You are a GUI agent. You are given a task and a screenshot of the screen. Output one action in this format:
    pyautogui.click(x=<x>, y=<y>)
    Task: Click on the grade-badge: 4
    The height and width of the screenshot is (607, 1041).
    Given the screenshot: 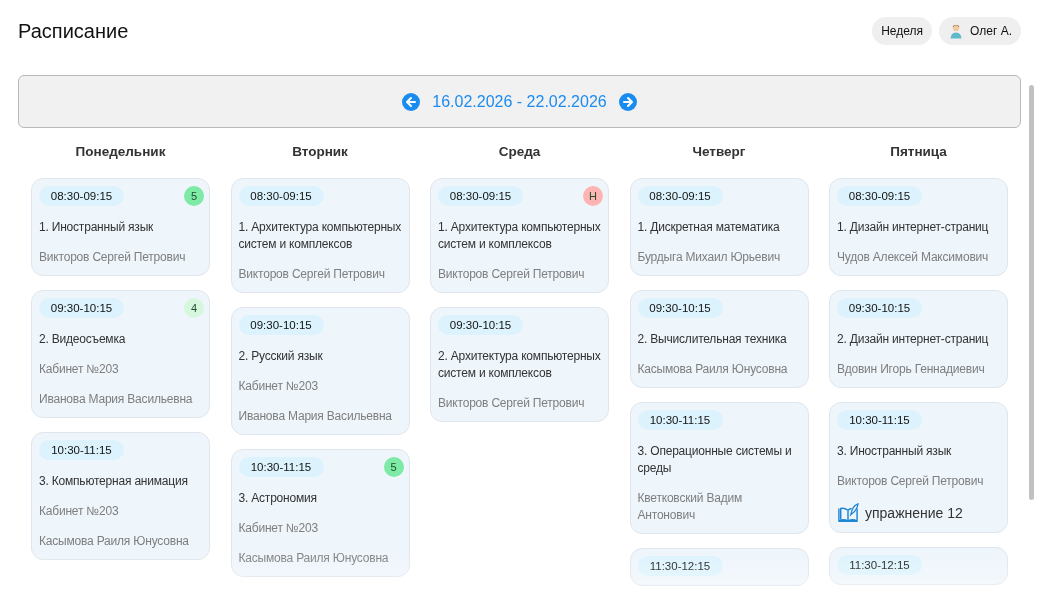 What is the action you would take?
    pyautogui.click(x=194, y=307)
    